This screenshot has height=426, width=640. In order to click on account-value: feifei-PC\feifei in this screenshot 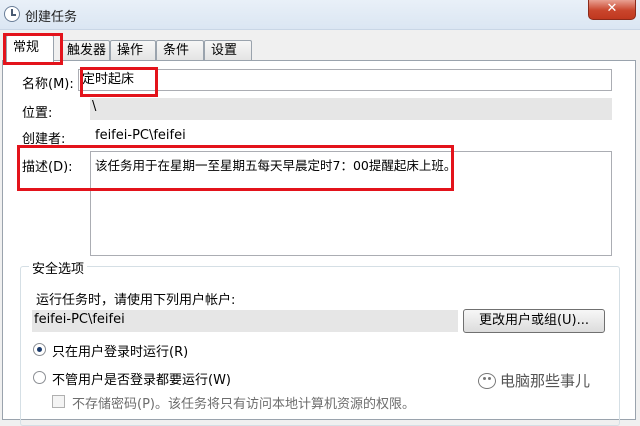, I will do `click(79, 319)`.